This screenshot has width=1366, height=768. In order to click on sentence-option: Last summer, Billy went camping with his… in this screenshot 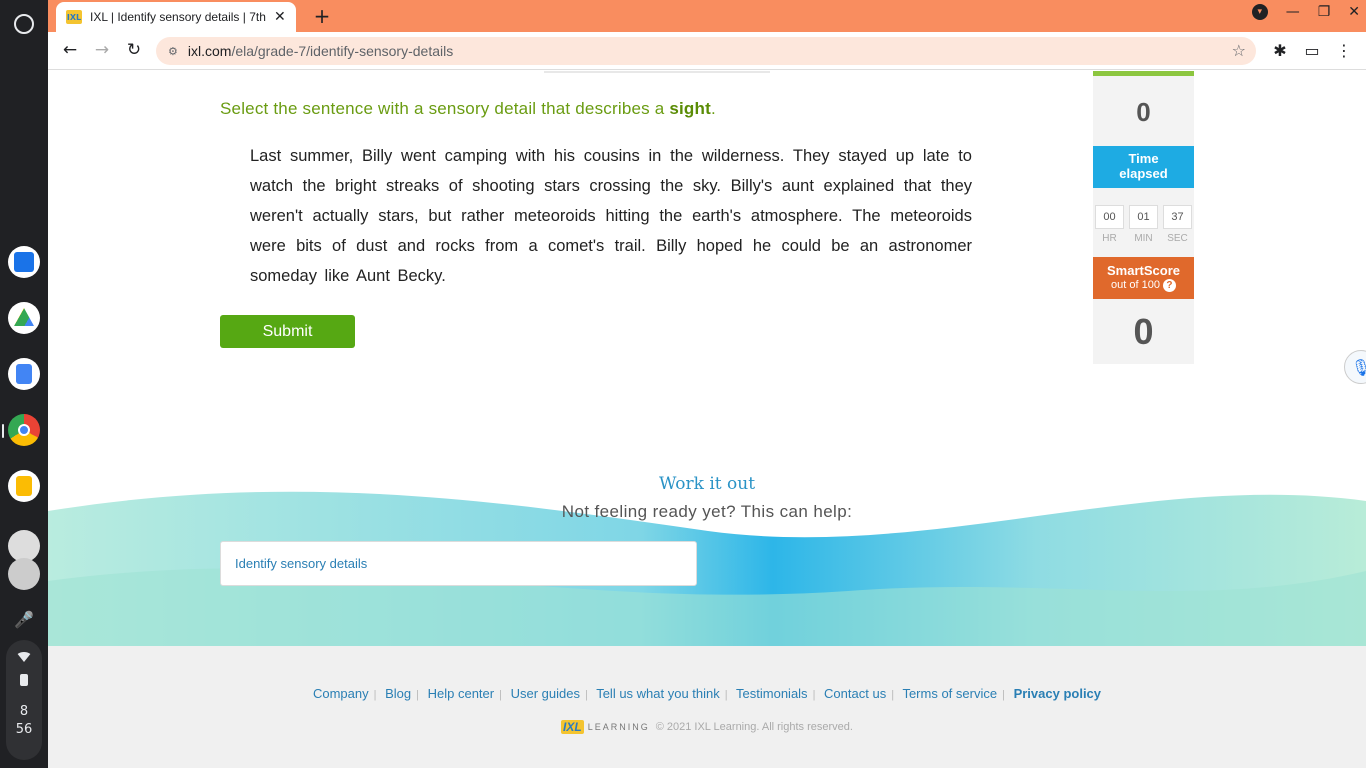, I will do `click(517, 156)`.